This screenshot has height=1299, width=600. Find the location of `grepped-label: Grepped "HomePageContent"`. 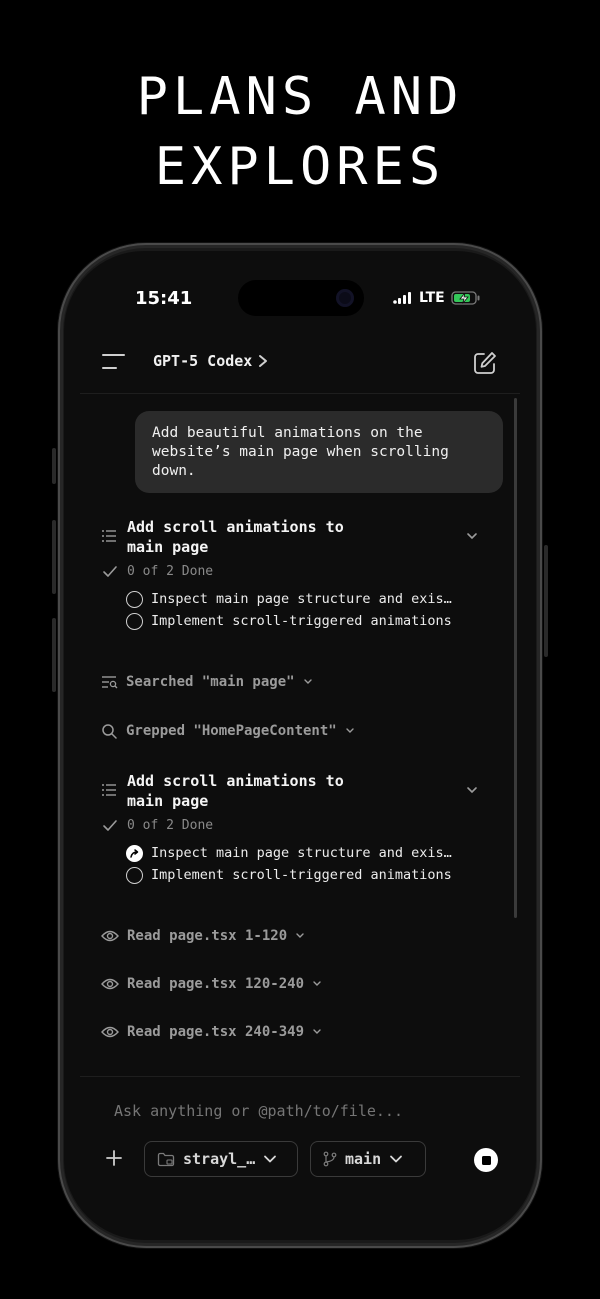

grepped-label: Grepped "HomePageContent" is located at coordinates (231, 731).